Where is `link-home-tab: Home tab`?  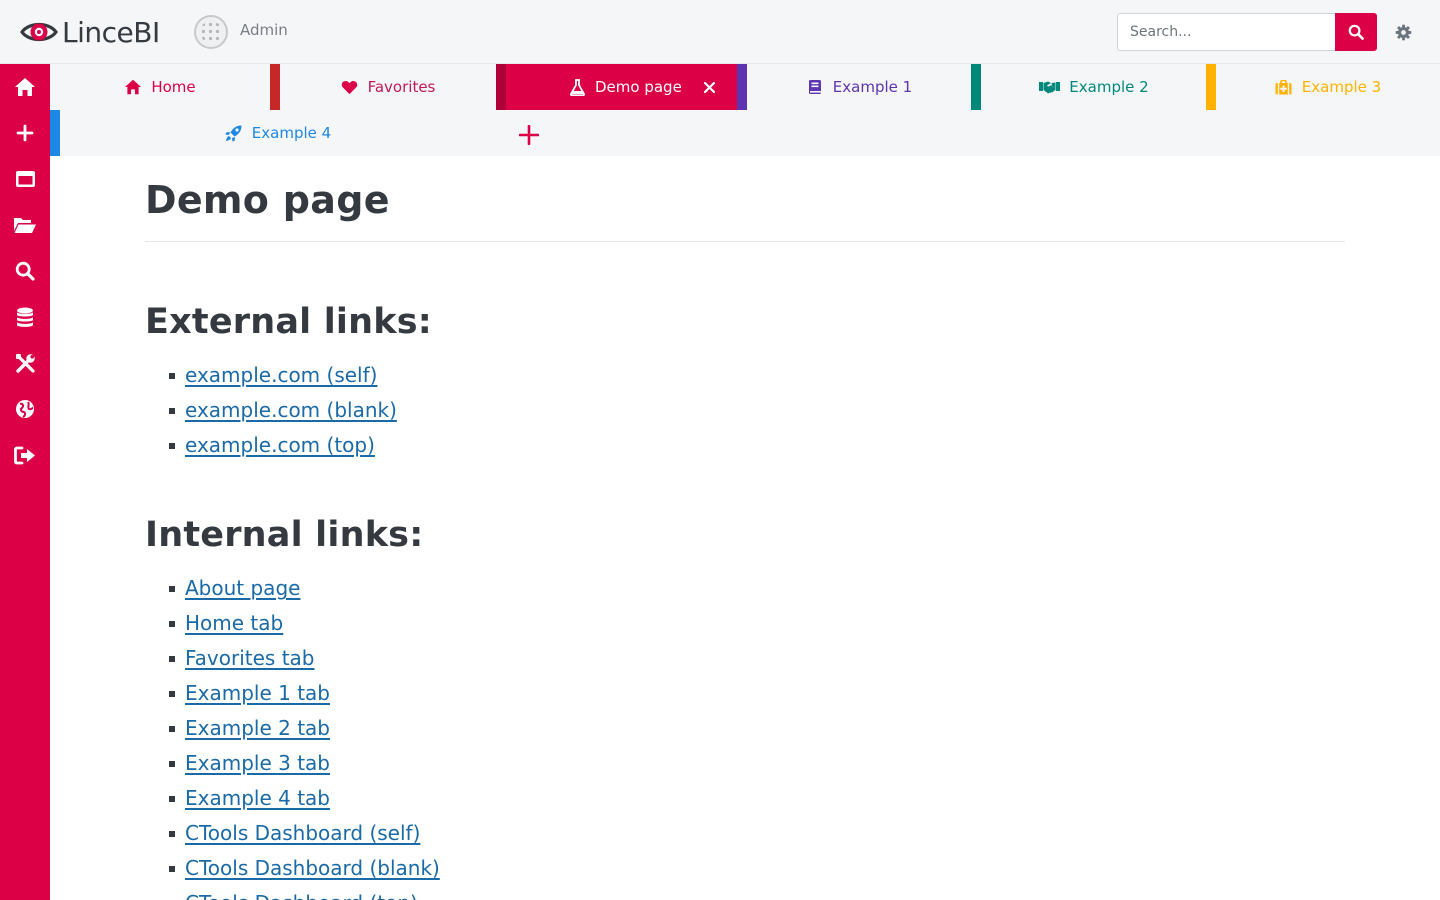 link-home-tab: Home tab is located at coordinates (234, 623).